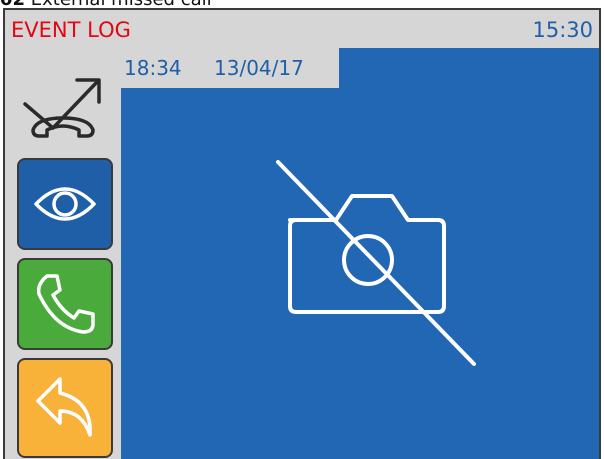  I want to click on event-timestamp: 18:34 13/04/17, so click(230, 68).